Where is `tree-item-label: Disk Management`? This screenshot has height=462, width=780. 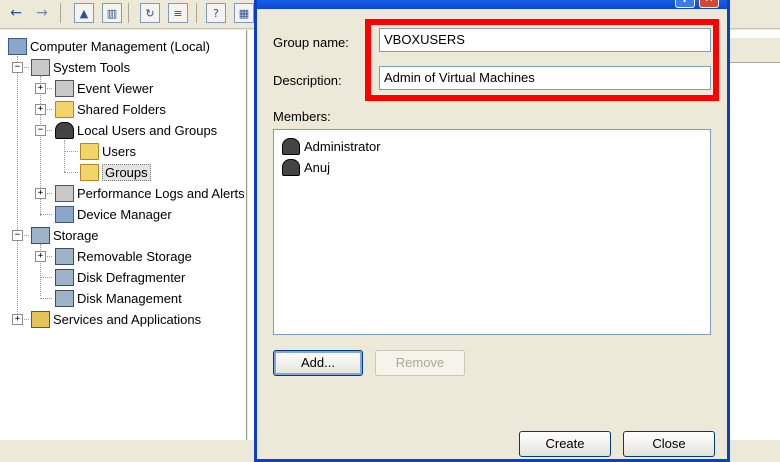 tree-item-label: Disk Management is located at coordinates (129, 298).